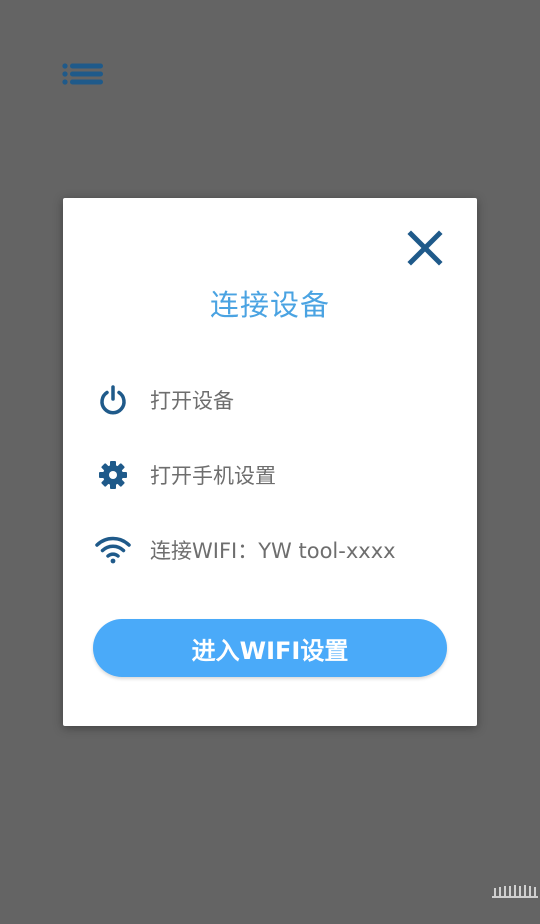  I want to click on step-open-phone-settings: 打开手机设置, so click(273, 475).